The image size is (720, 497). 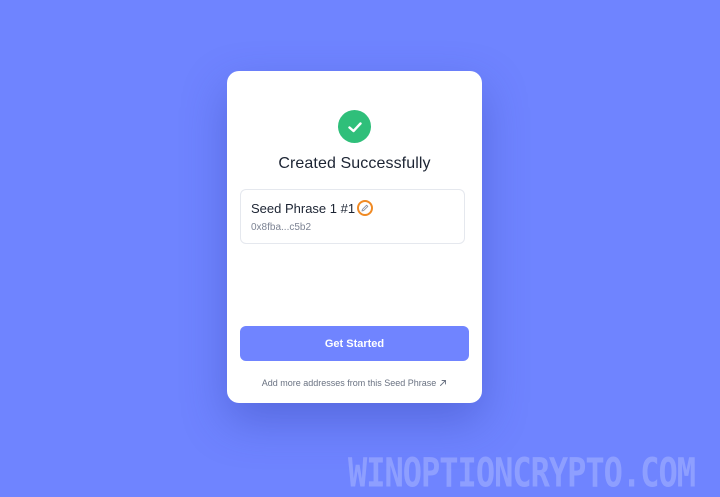 I want to click on add-more-addresses-link: Add more addresses from this Seed Phrase, so click(x=354, y=383).